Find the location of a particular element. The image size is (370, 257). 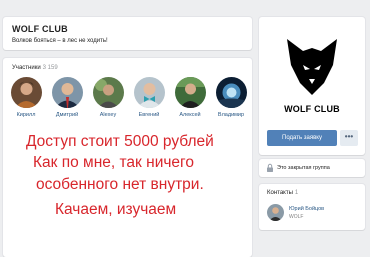

member-name: Дмитрий is located at coordinates (67, 115).